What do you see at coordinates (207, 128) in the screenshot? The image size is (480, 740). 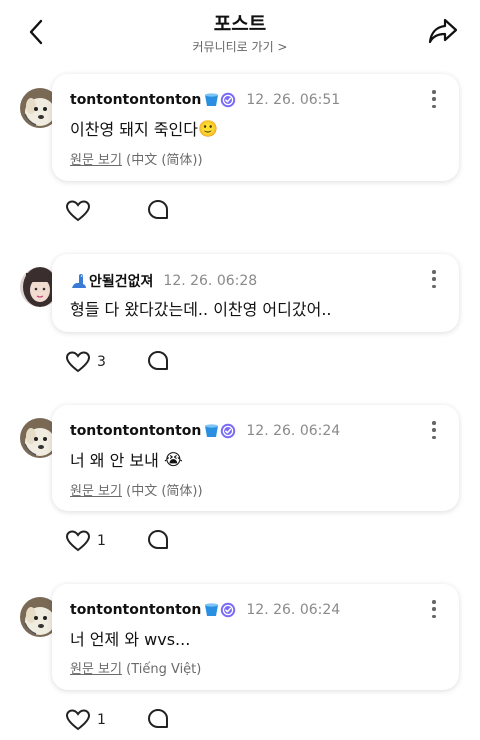 I see `slight-smile-emoji: 🙂` at bounding box center [207, 128].